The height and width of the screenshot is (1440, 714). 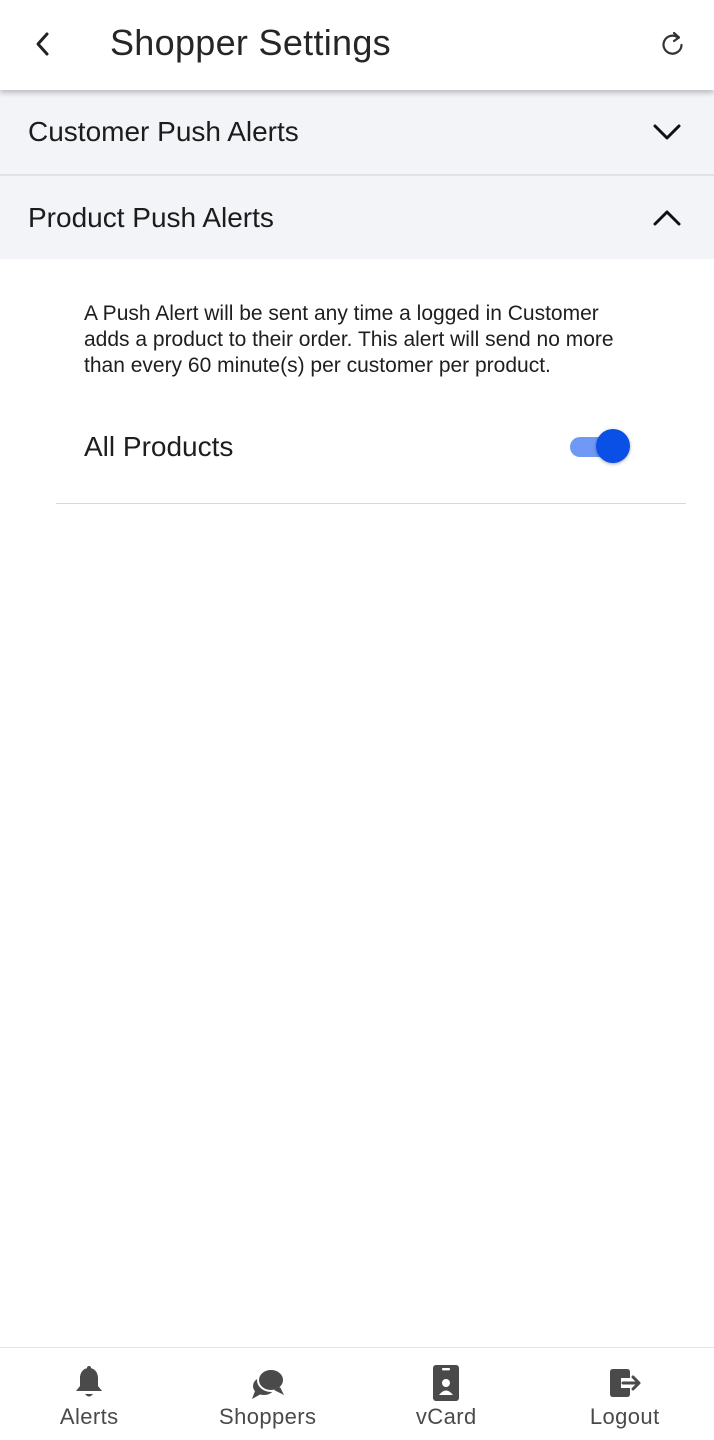 What do you see at coordinates (159, 446) in the screenshot?
I see `toggle-label: All Products` at bounding box center [159, 446].